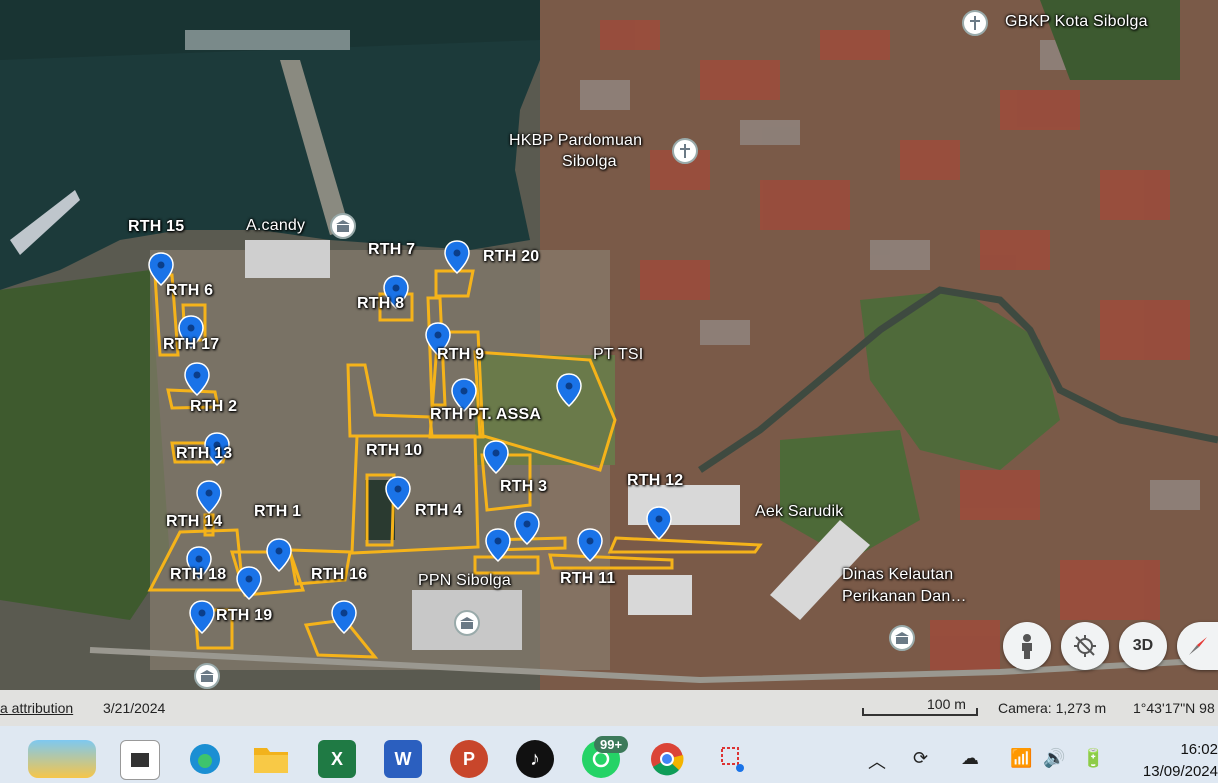 Image resolution: width=1218 pixels, height=783 pixels. What do you see at coordinates (140, 760) in the screenshot?
I see `file-explorer-icon` at bounding box center [140, 760].